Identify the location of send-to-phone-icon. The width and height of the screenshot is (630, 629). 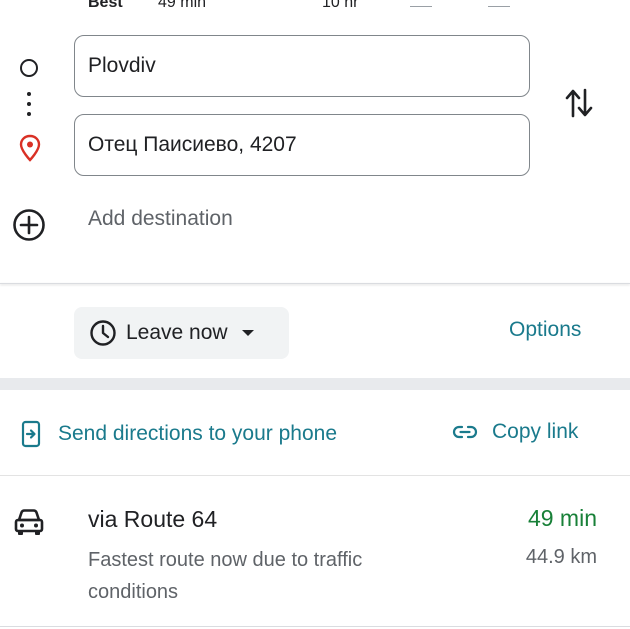
(31, 434).